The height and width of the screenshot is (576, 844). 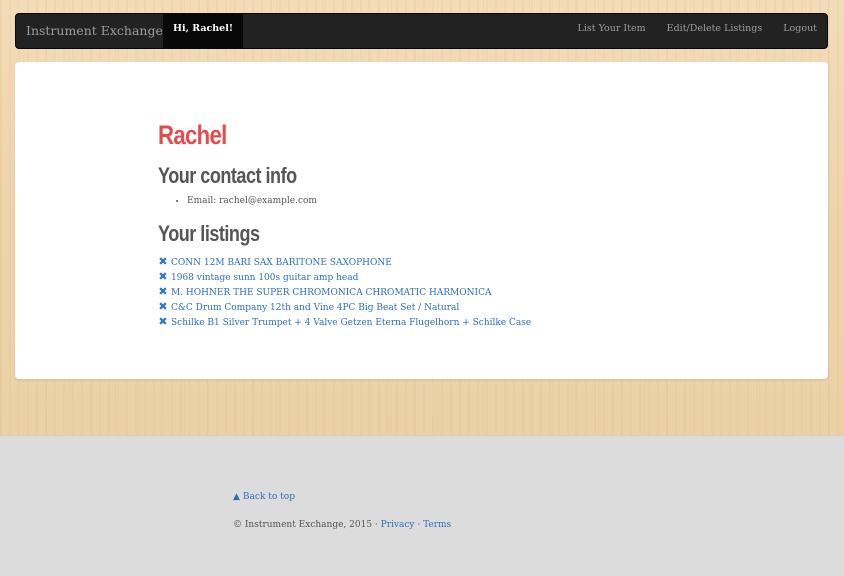 I want to click on list-item: ✖ 1968 vintage sunn 100s guitar amp head, so click(x=344, y=275).